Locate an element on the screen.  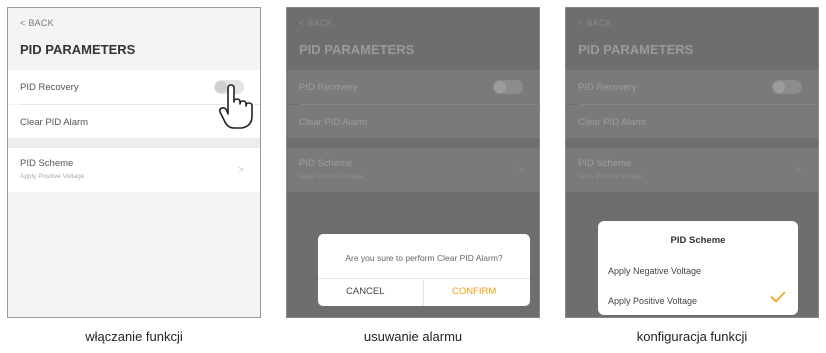
caption-enable-function: włączanie funkcji is located at coordinates (134, 336).